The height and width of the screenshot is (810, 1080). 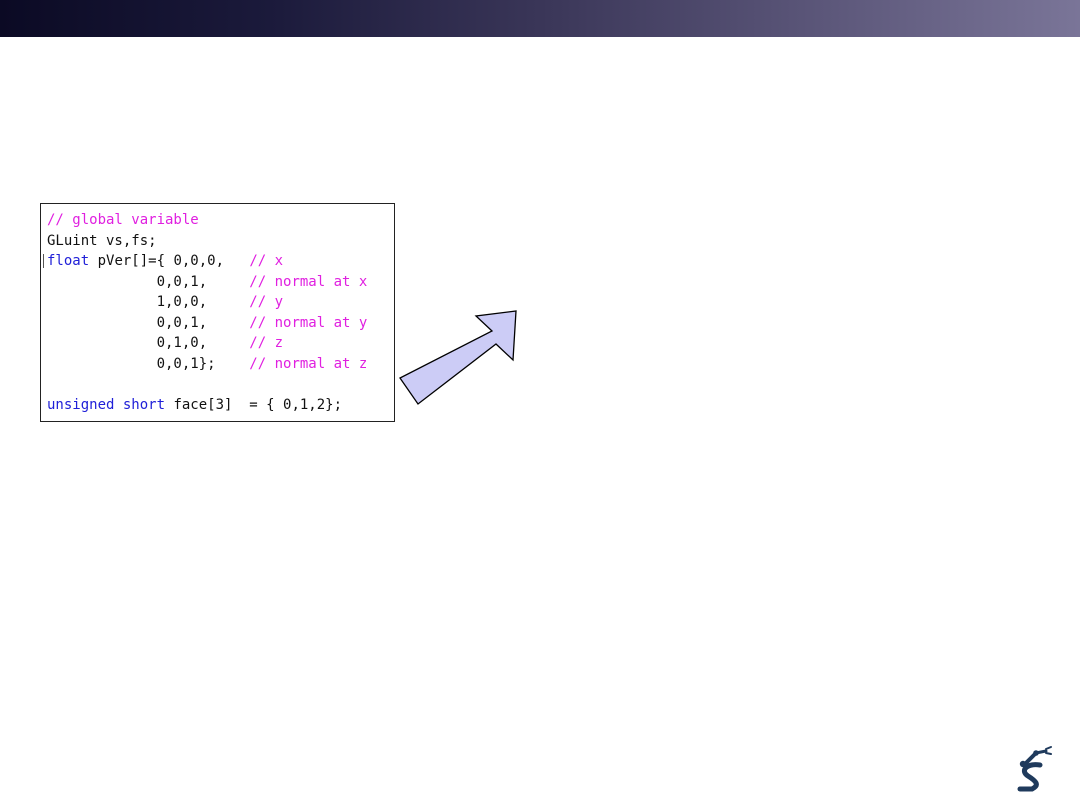 I want to click on code-line: 1,0,0, // y, so click(x=207, y=302).